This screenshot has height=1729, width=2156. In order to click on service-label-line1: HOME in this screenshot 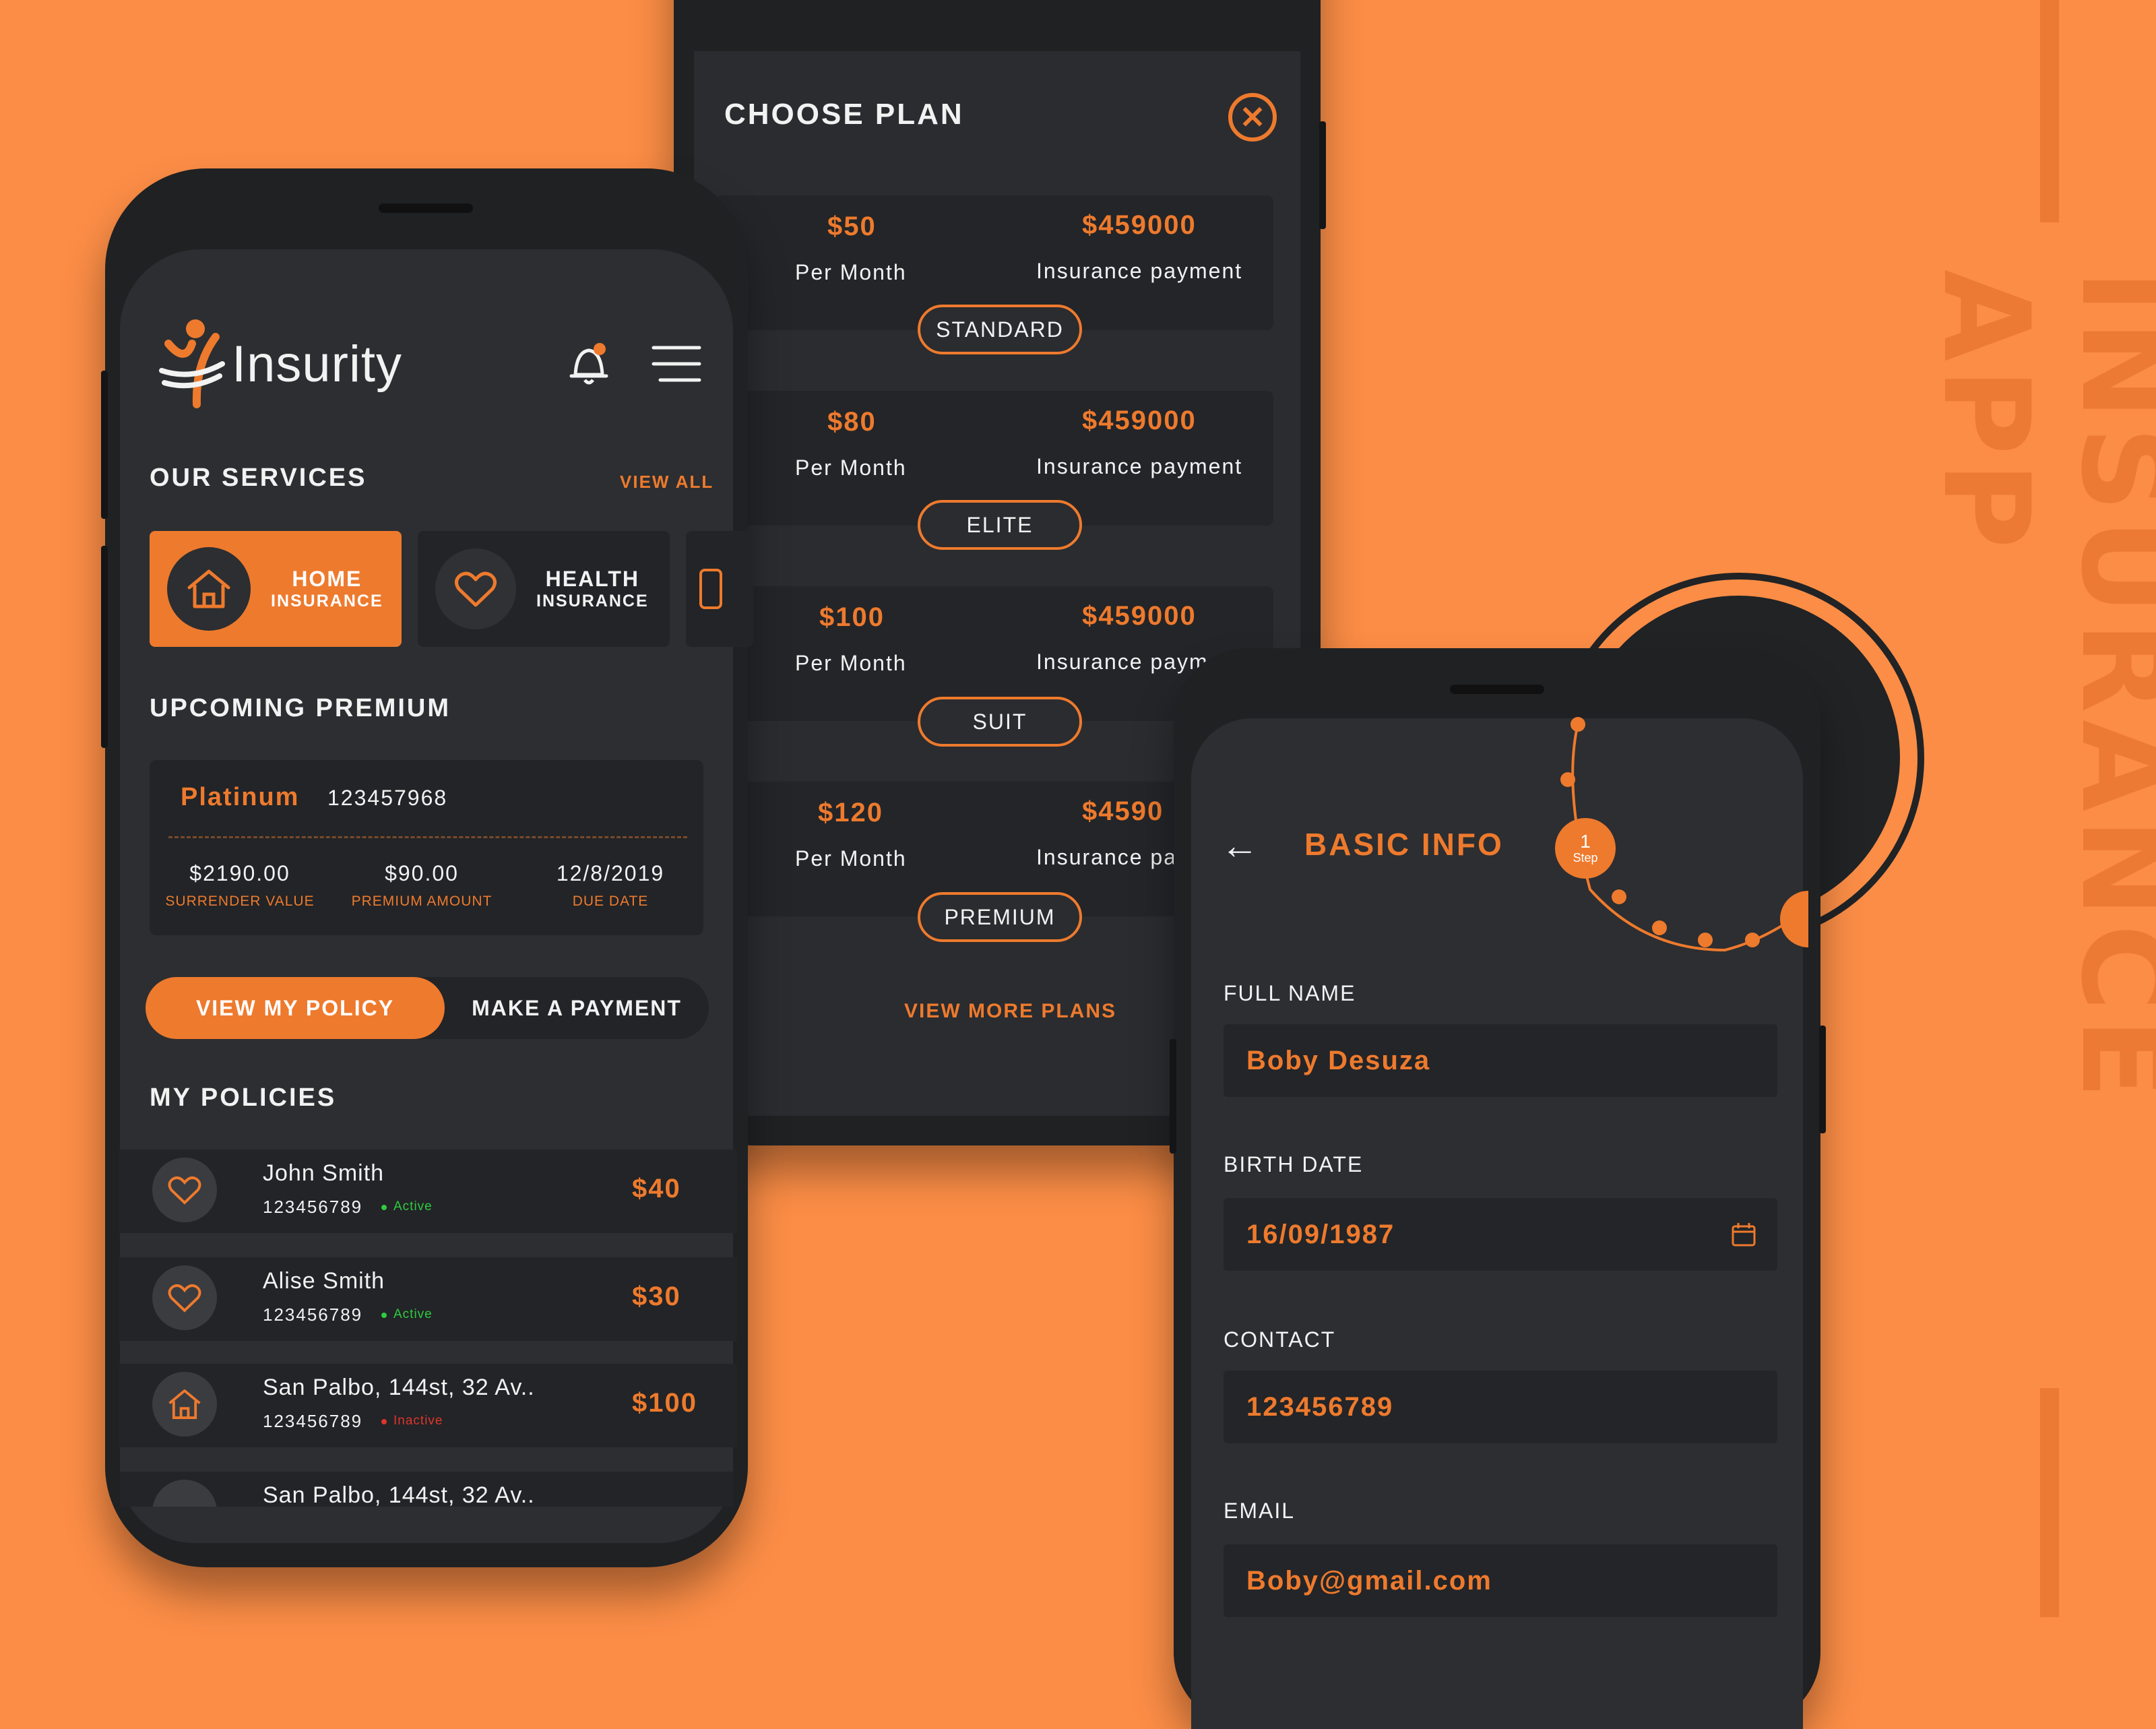, I will do `click(327, 579)`.